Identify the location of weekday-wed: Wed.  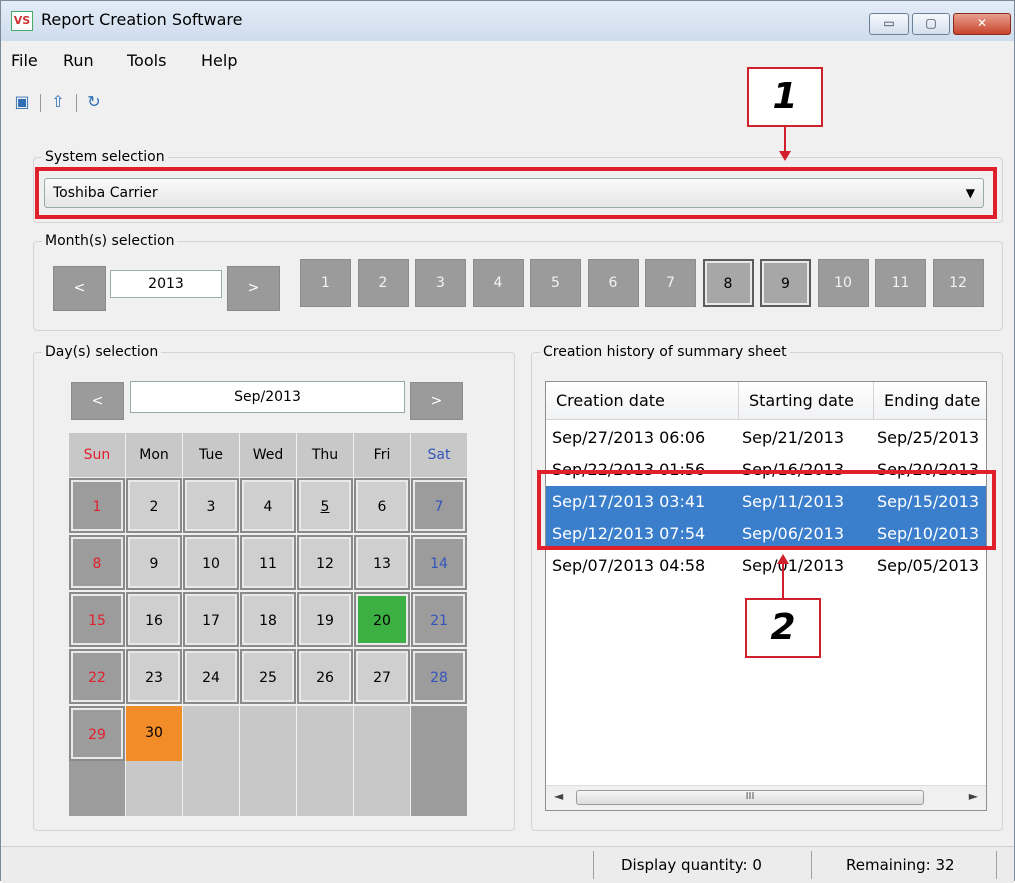
(268, 455).